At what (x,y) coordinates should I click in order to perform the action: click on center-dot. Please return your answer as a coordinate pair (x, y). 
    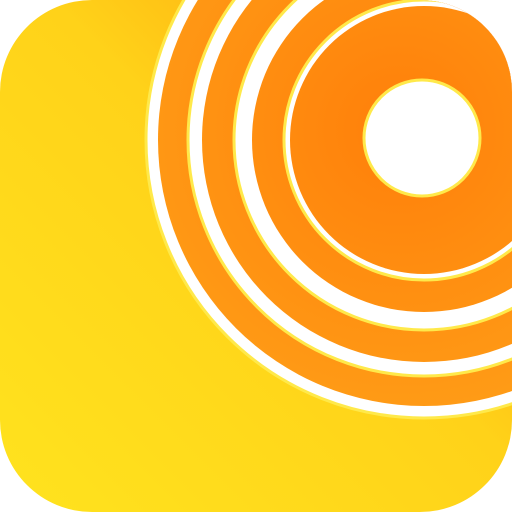
    Looking at the image, I should click on (422, 138).